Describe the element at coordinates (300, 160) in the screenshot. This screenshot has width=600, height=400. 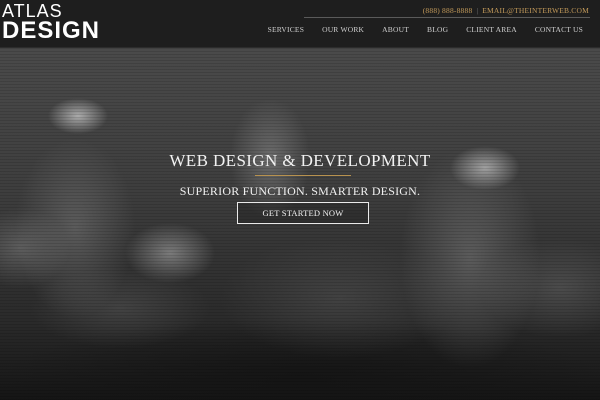
I see `hero-title: WEB DESIGN & DEVELOPMENT` at that location.